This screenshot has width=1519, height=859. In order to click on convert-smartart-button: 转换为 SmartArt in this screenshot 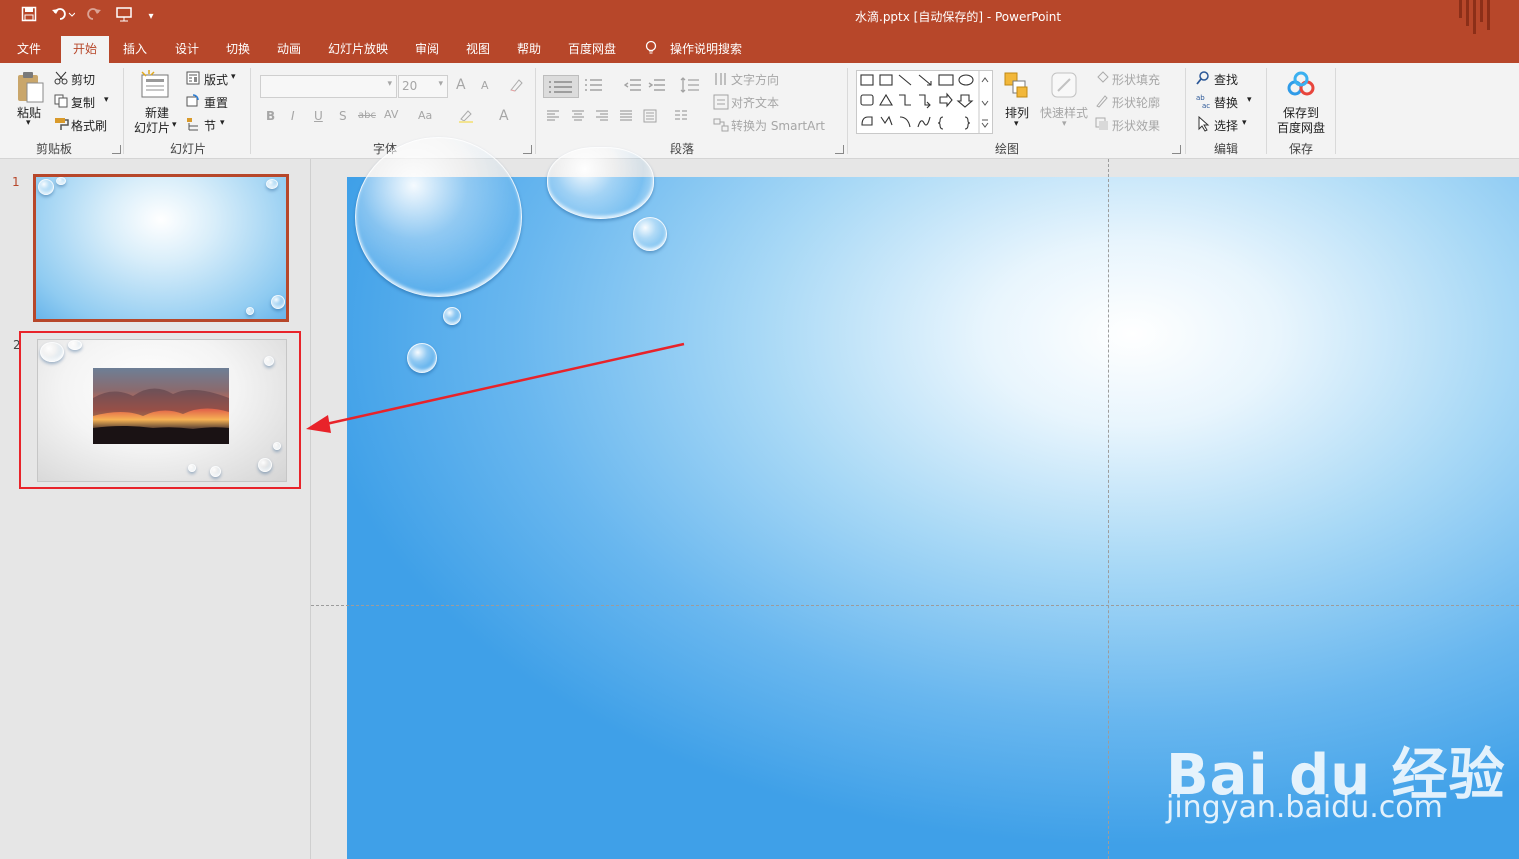, I will do `click(778, 125)`.